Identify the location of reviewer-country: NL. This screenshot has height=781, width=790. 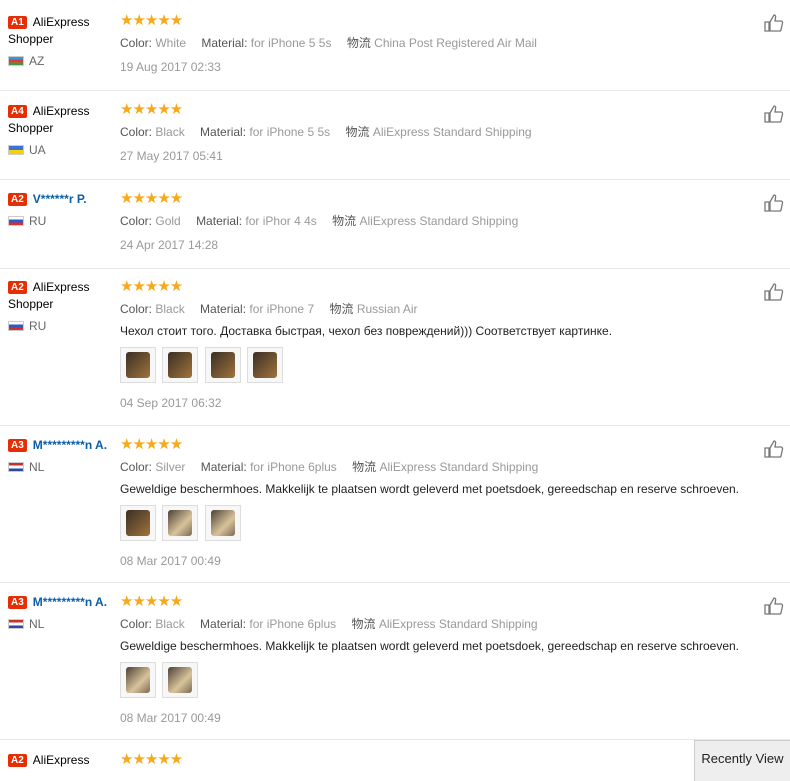
(60, 624).